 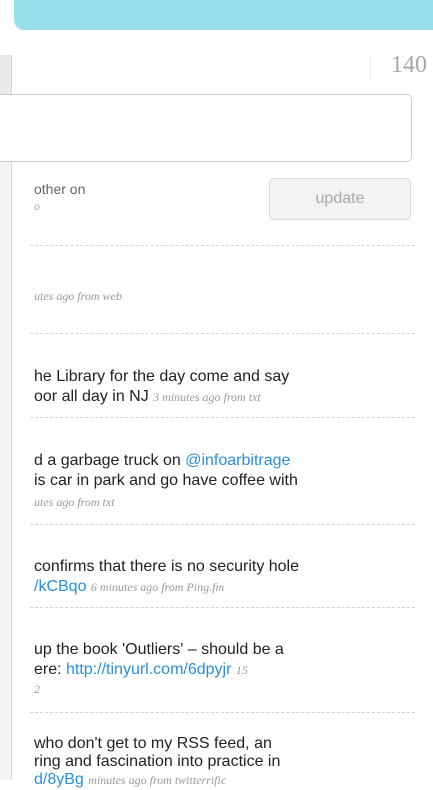 What do you see at coordinates (409, 65) in the screenshot?
I see `character-counter: 140` at bounding box center [409, 65].